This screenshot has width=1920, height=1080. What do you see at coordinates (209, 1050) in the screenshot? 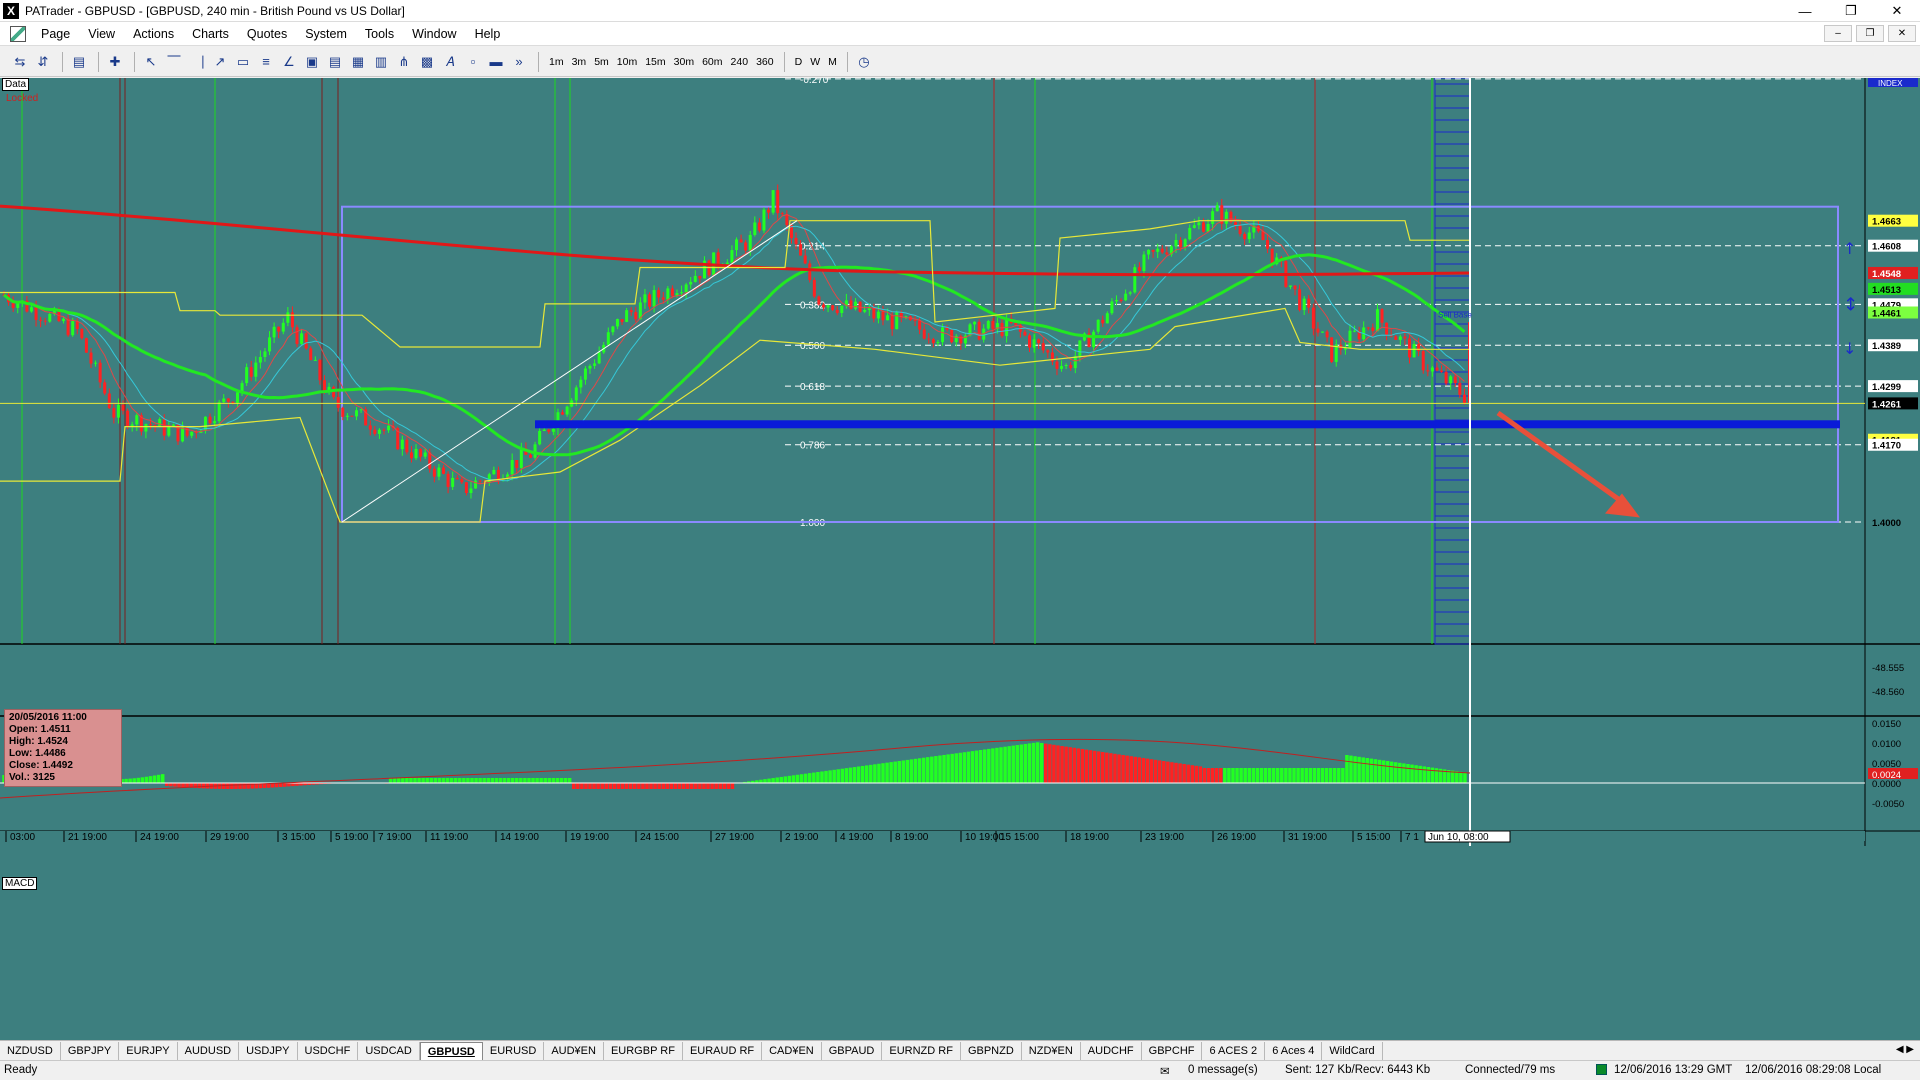
I see `symbol-tab: AUDUSD` at bounding box center [209, 1050].